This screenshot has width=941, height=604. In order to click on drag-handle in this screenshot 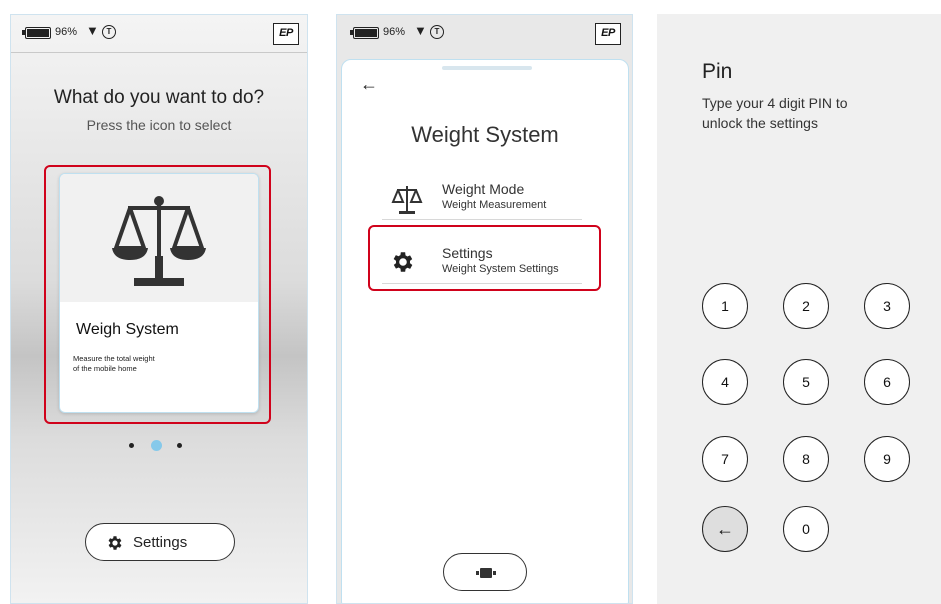, I will do `click(487, 68)`.